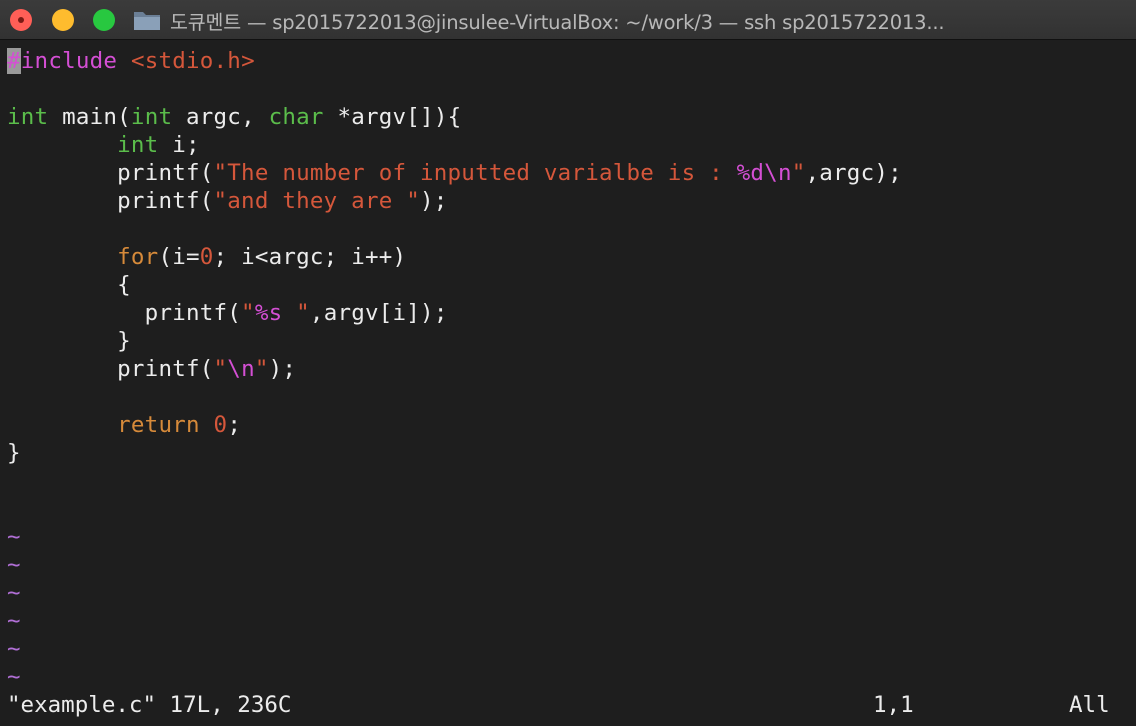  What do you see at coordinates (158, 145) in the screenshot?
I see `code-line: int i;` at bounding box center [158, 145].